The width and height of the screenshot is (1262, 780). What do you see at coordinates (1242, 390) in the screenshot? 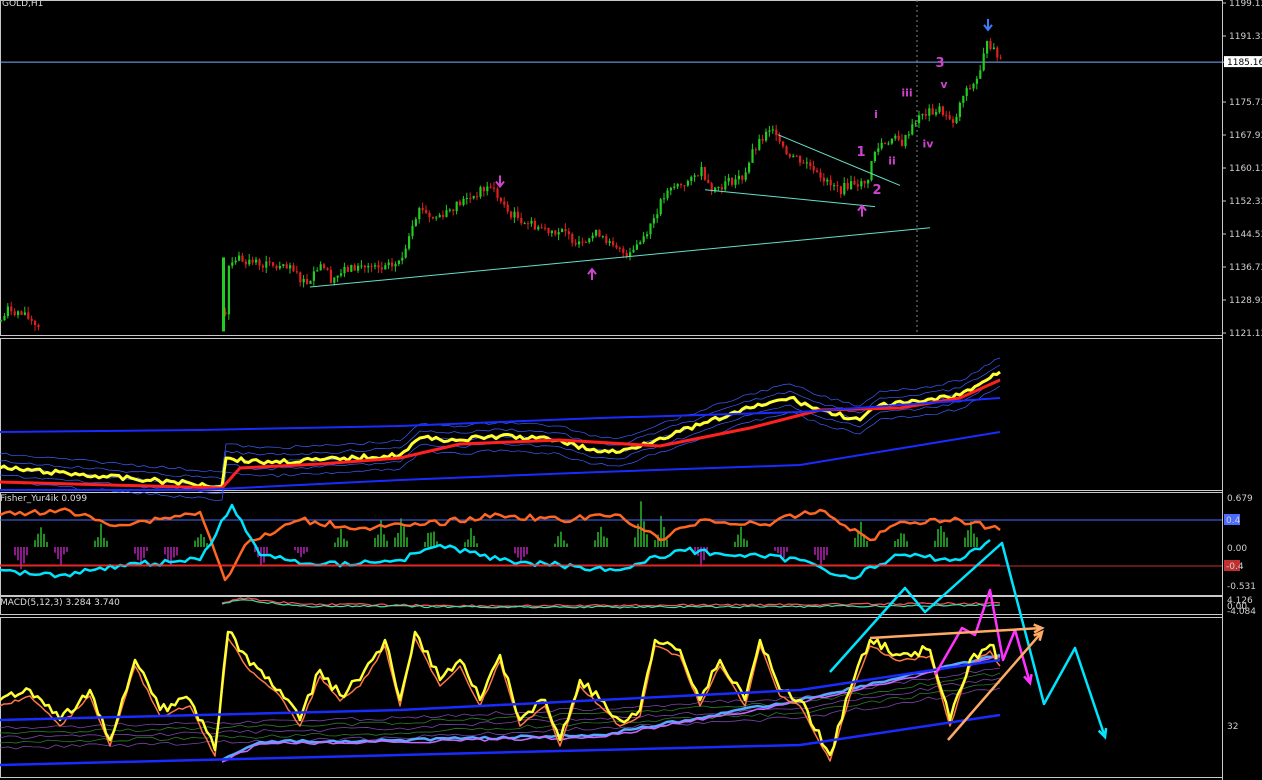
I see `price-axis` at bounding box center [1242, 390].